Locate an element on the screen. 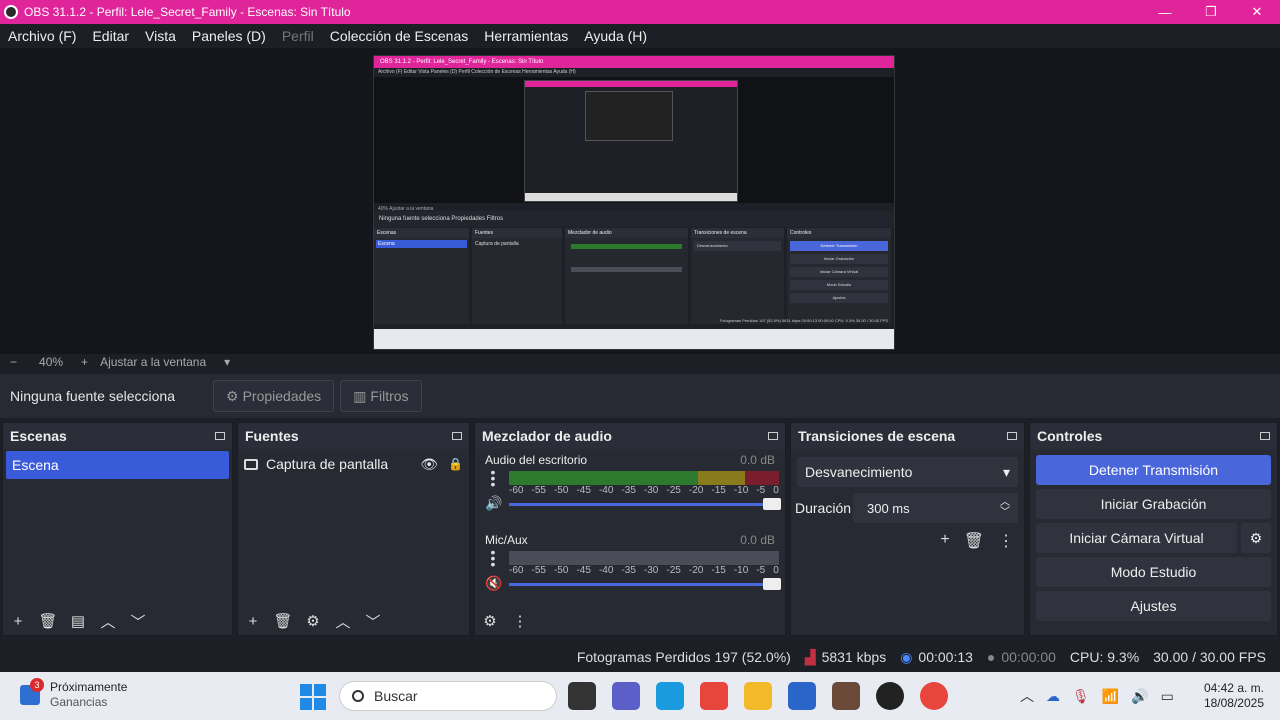  obs-logo-icon is located at coordinates (11, 12).